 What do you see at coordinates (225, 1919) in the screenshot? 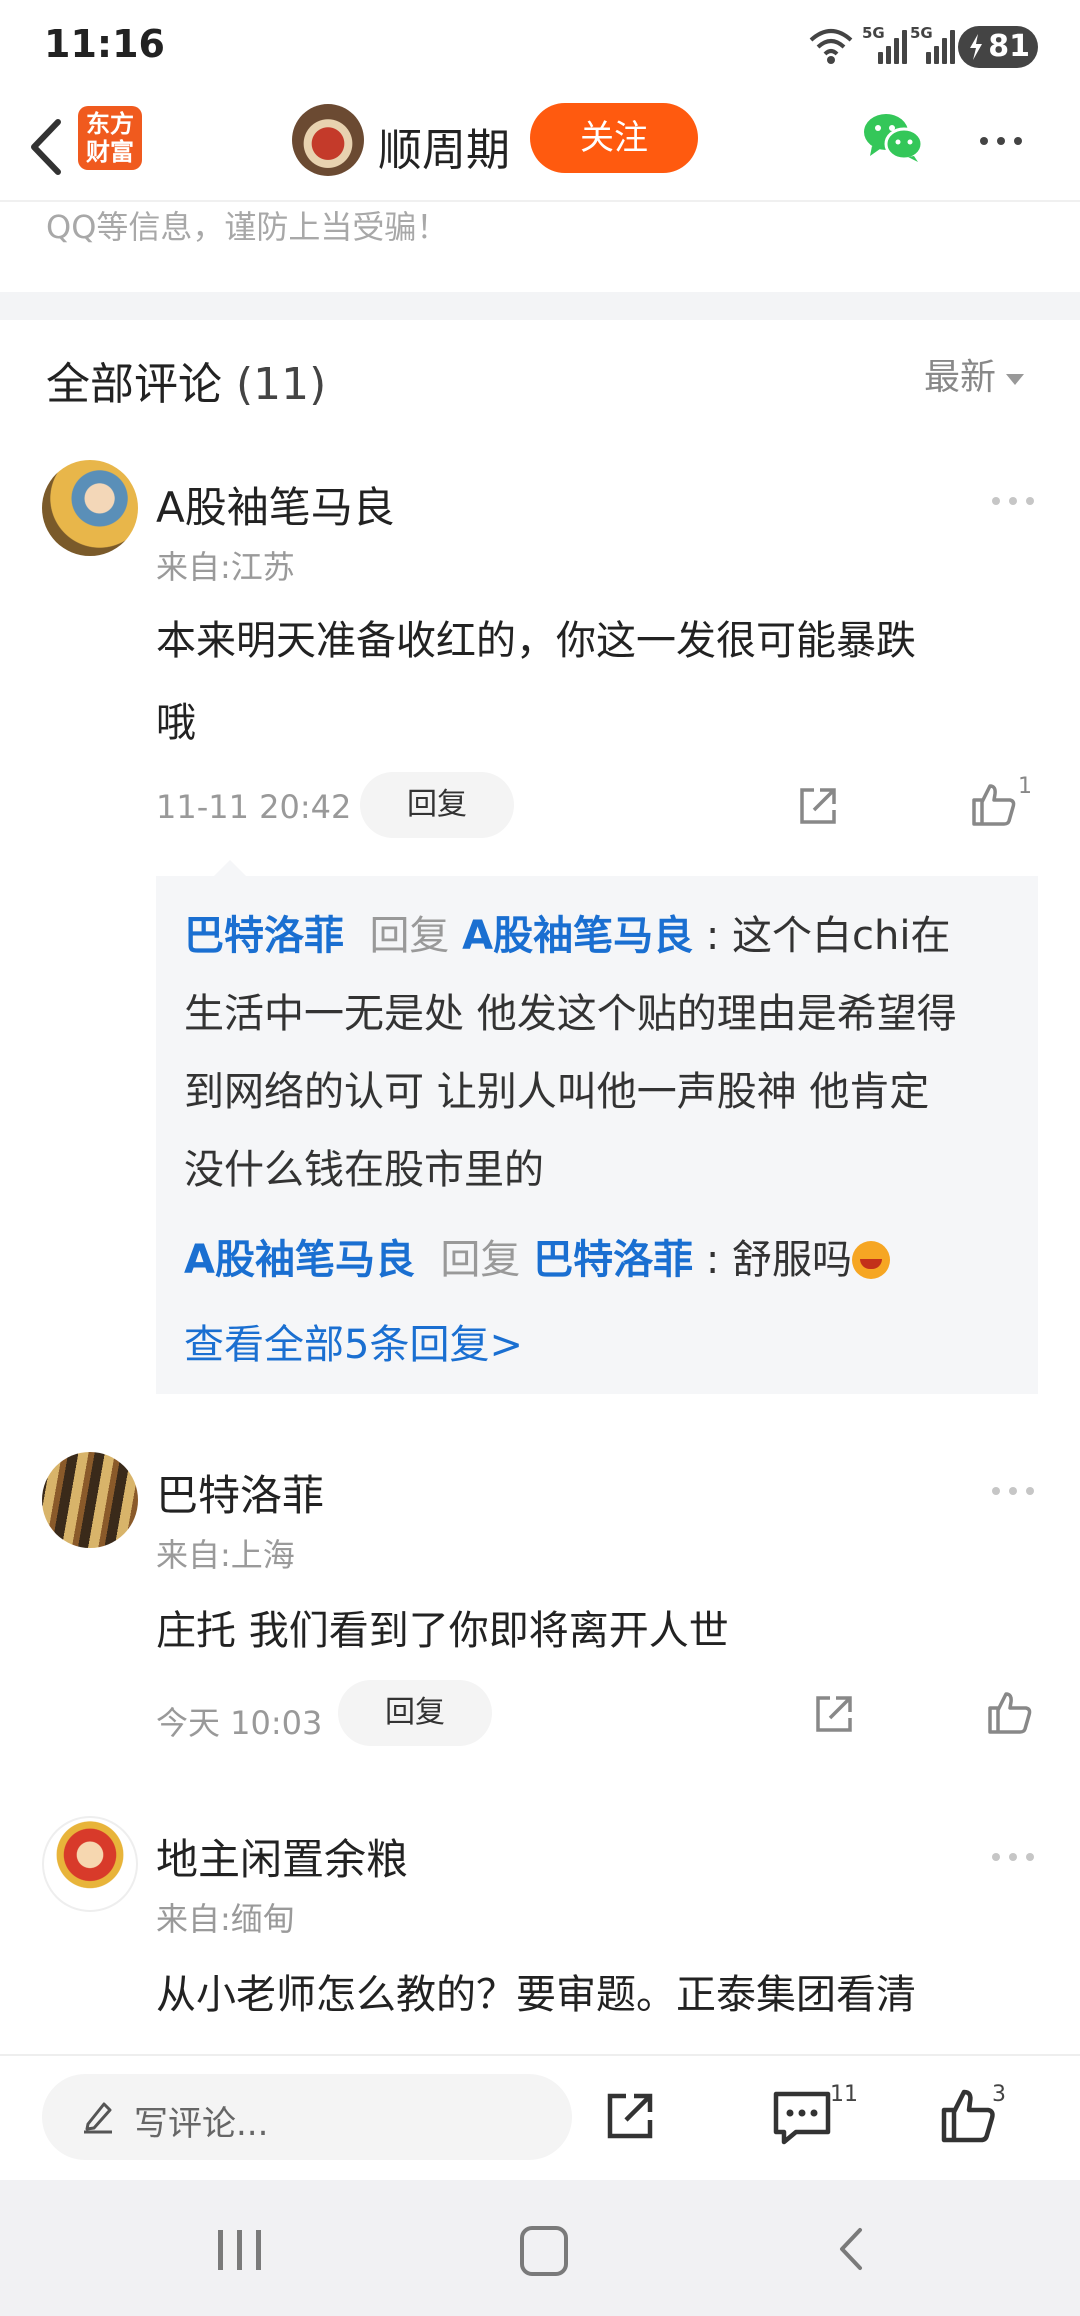
I see `comment-location: 来自:缅甸` at bounding box center [225, 1919].